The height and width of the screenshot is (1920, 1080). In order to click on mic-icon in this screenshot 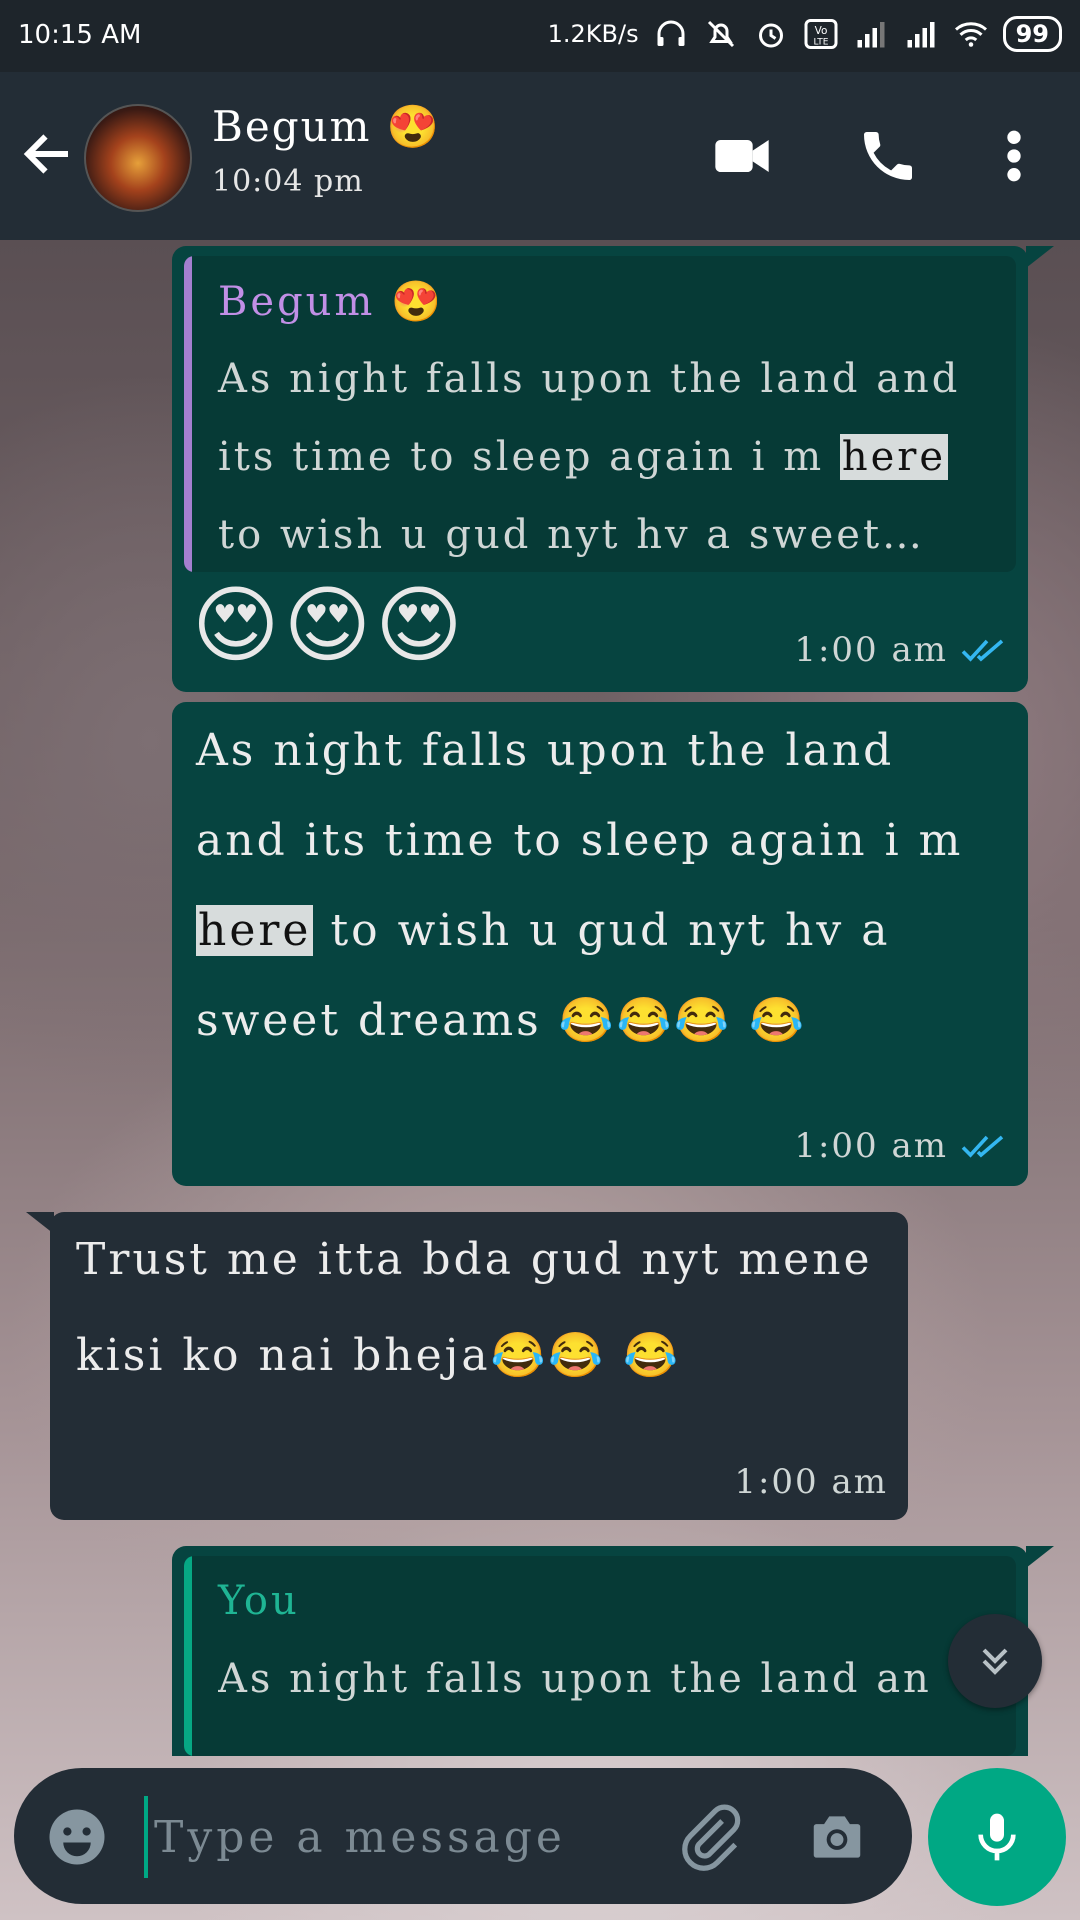, I will do `click(997, 1837)`.